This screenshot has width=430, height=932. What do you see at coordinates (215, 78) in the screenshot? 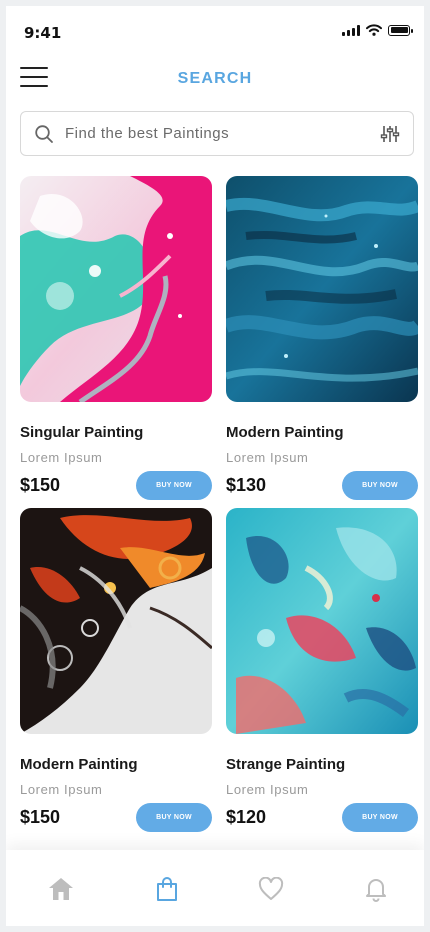
I see `page-title: SEARCH` at bounding box center [215, 78].